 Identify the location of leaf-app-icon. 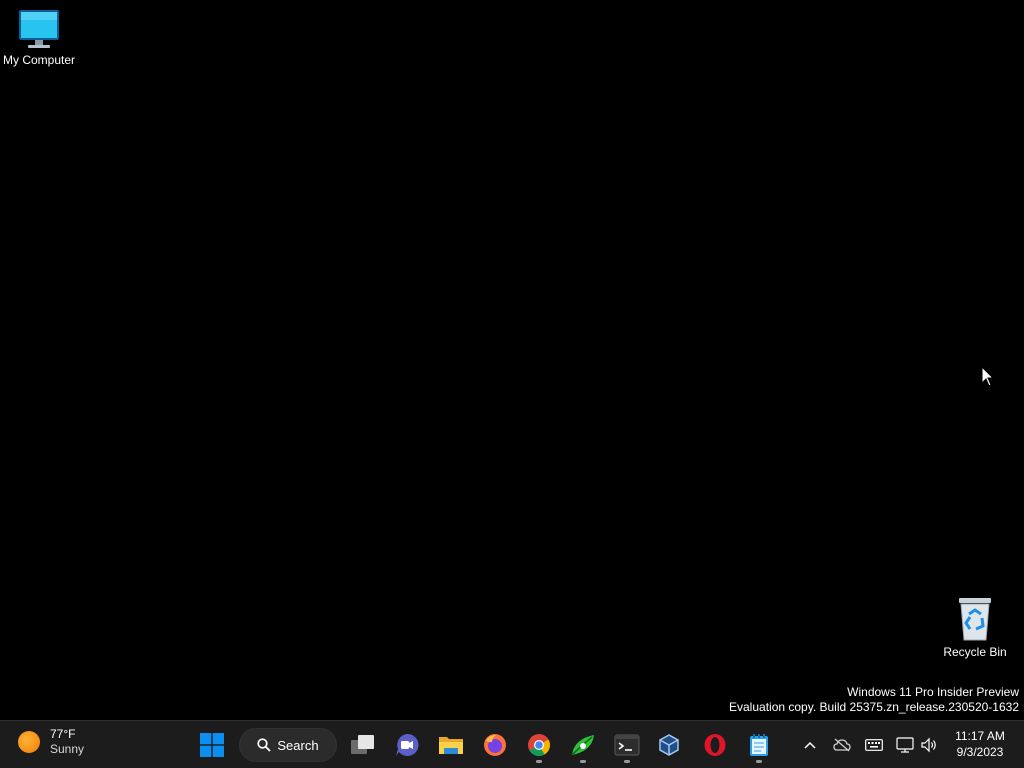
(582, 745).